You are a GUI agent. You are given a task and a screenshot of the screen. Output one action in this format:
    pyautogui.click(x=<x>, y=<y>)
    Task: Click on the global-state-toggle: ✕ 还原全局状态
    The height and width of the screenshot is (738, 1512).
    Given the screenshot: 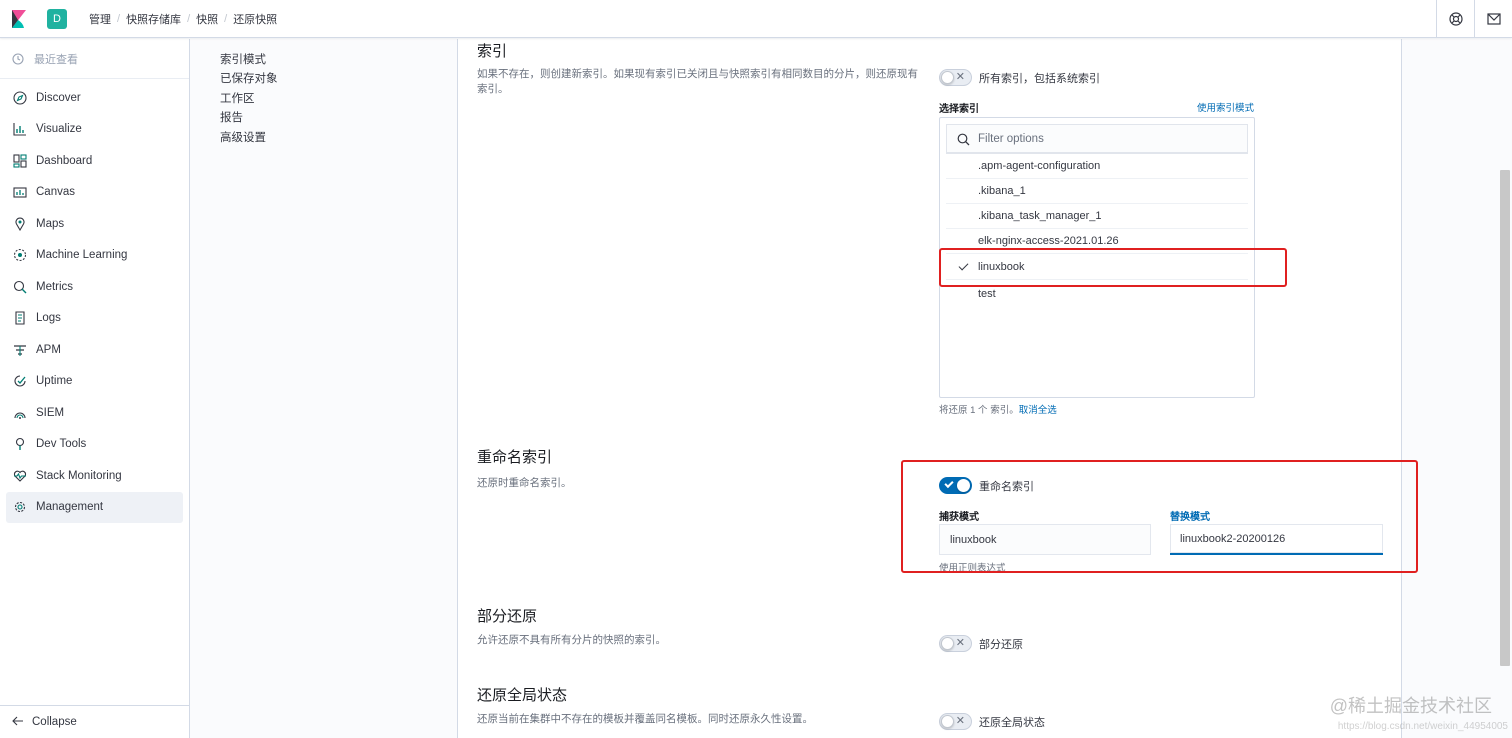 What is the action you would take?
    pyautogui.click(x=992, y=721)
    